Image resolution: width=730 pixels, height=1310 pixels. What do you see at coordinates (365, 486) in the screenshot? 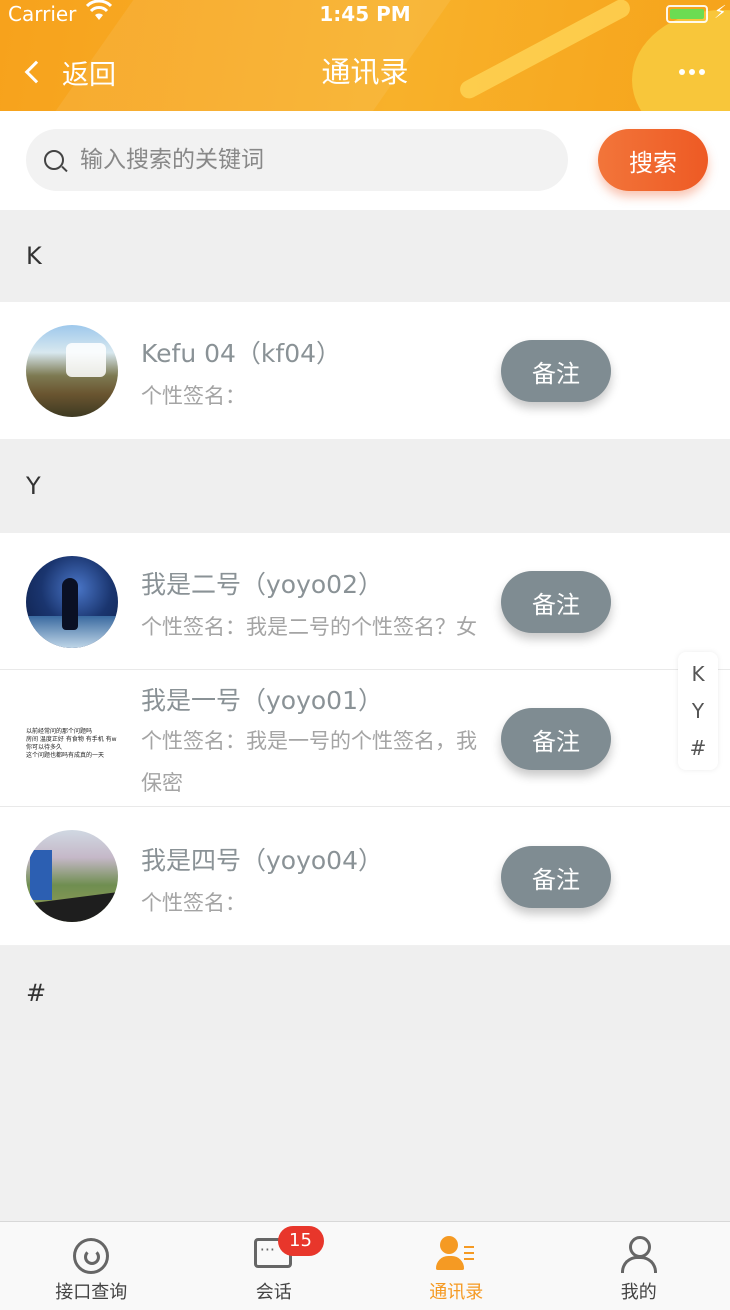
I see `section-header-y: Y` at bounding box center [365, 486].